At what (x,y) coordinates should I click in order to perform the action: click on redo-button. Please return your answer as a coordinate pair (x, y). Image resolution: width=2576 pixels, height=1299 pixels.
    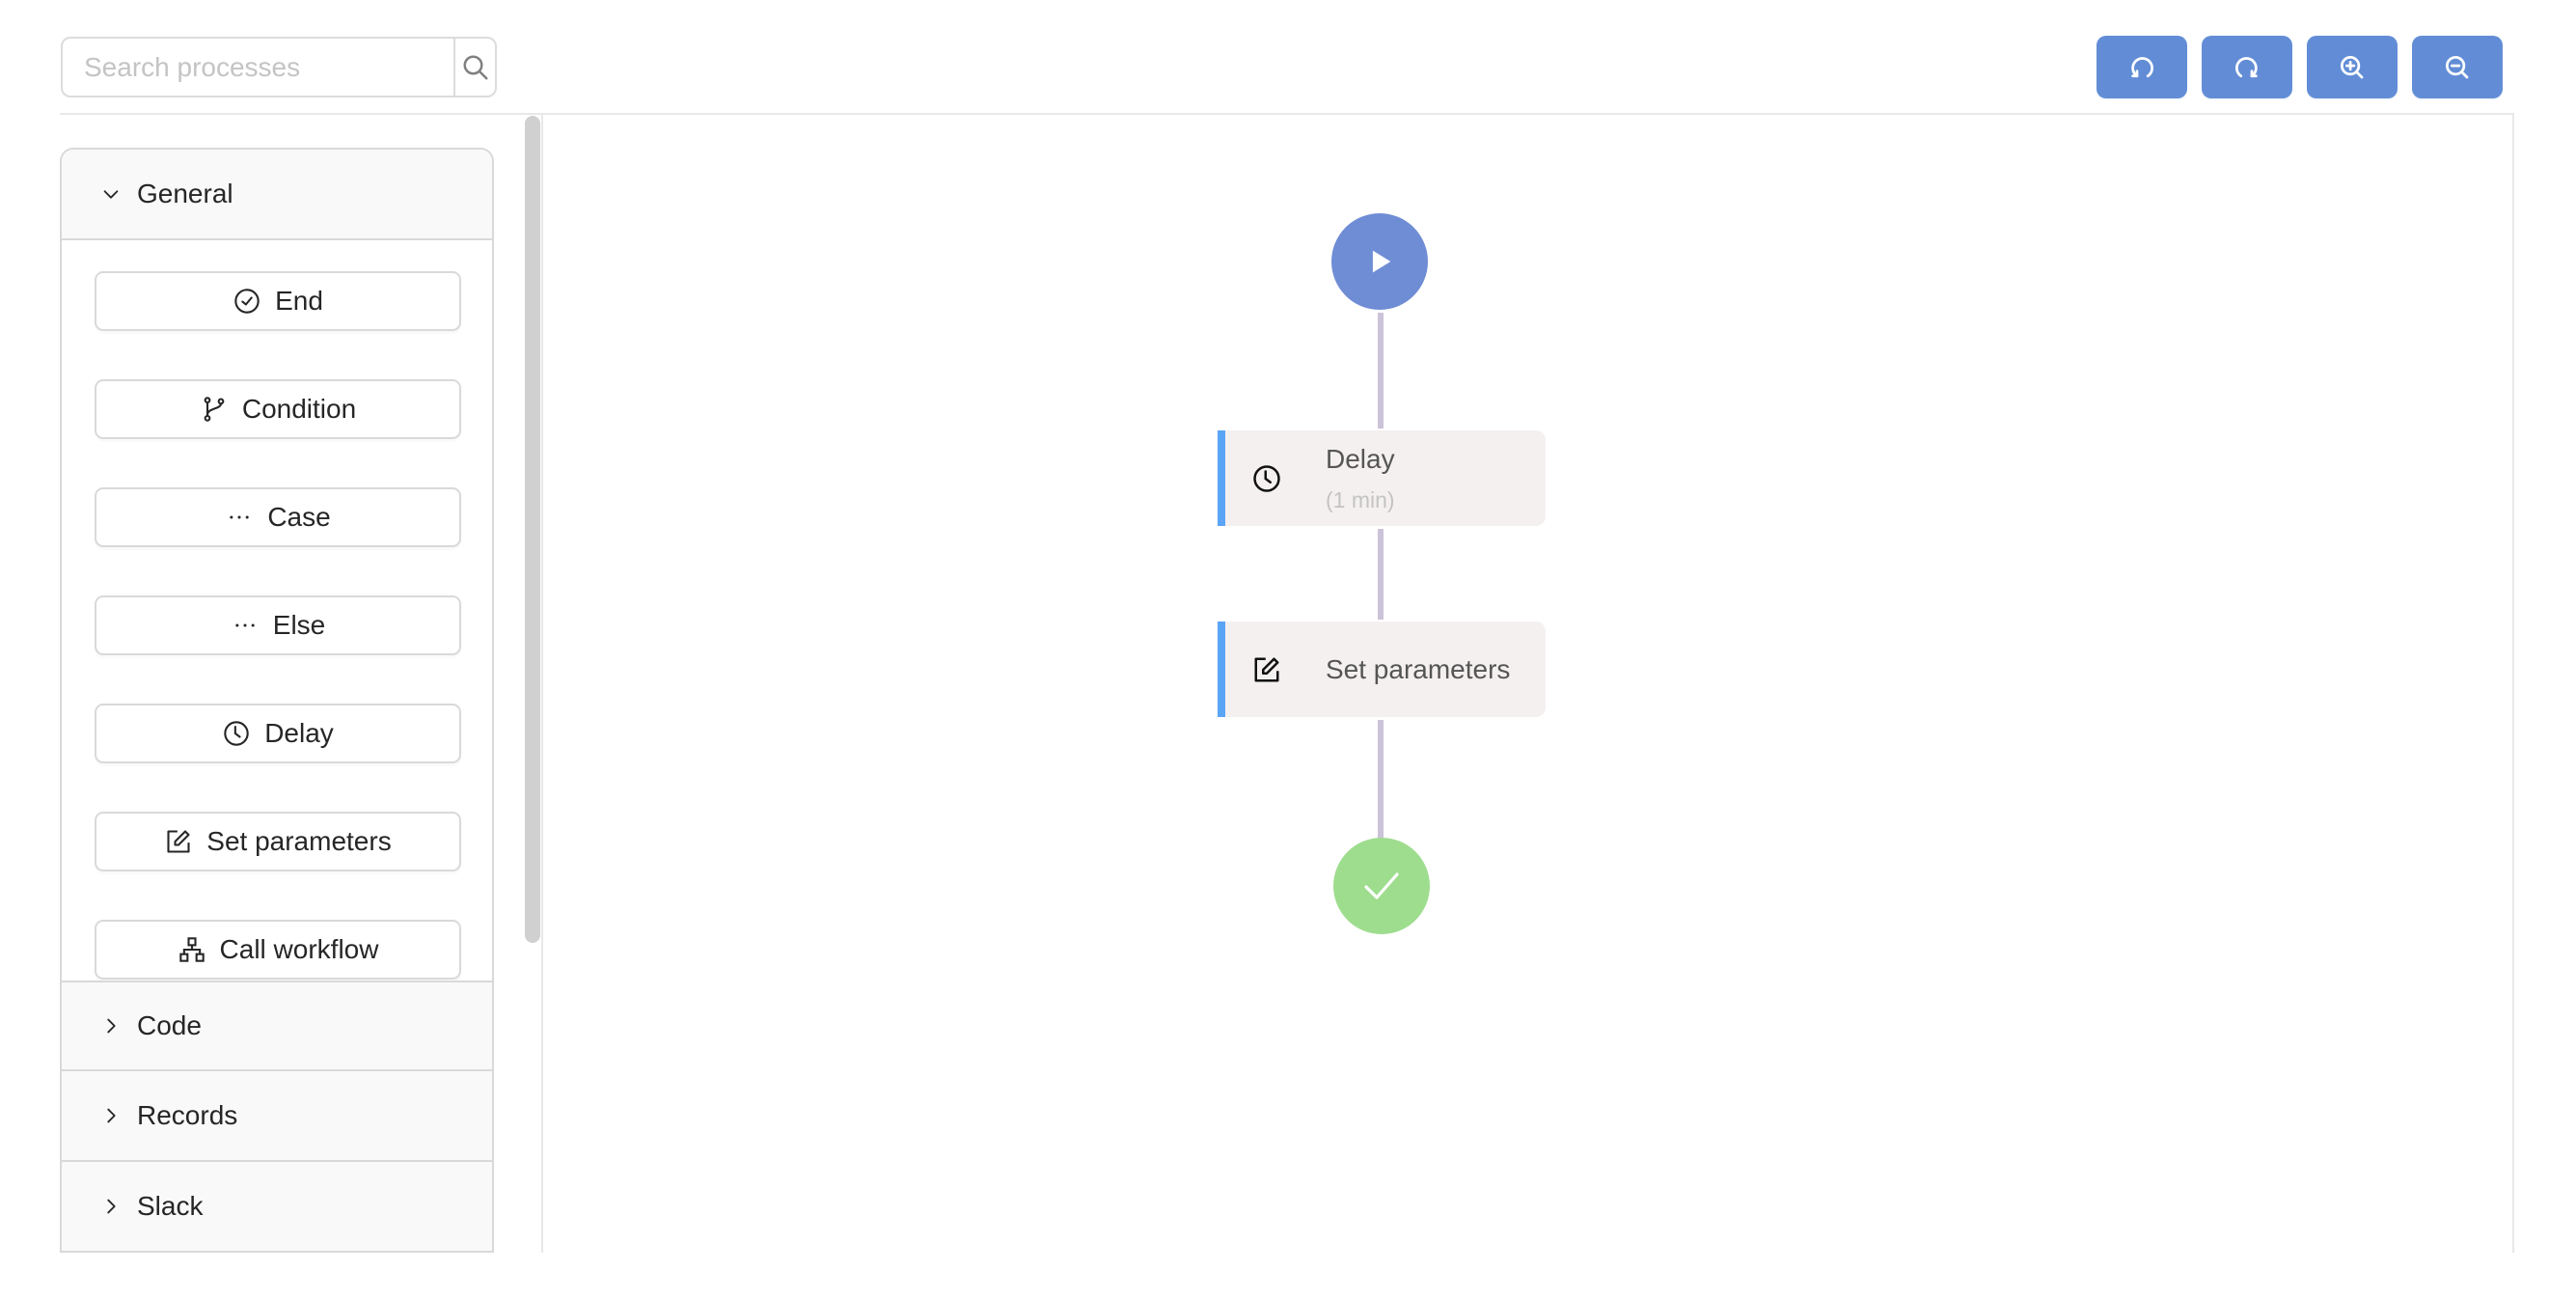
    Looking at the image, I should click on (2247, 67).